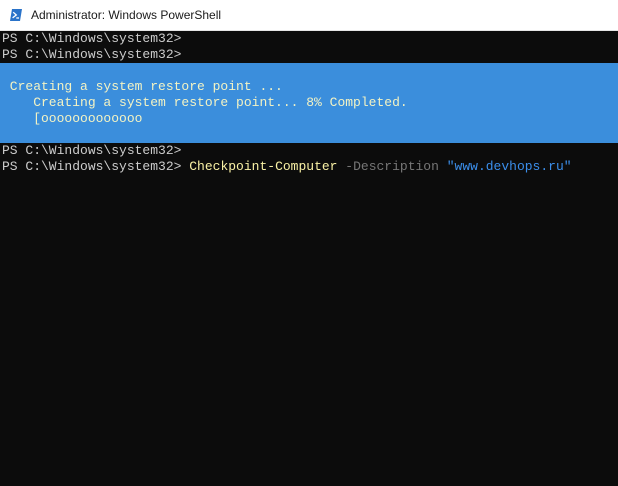 This screenshot has width=618, height=486. Describe the element at coordinates (92, 166) in the screenshot. I see `prompt: PS C:\Windows\system32>` at that location.